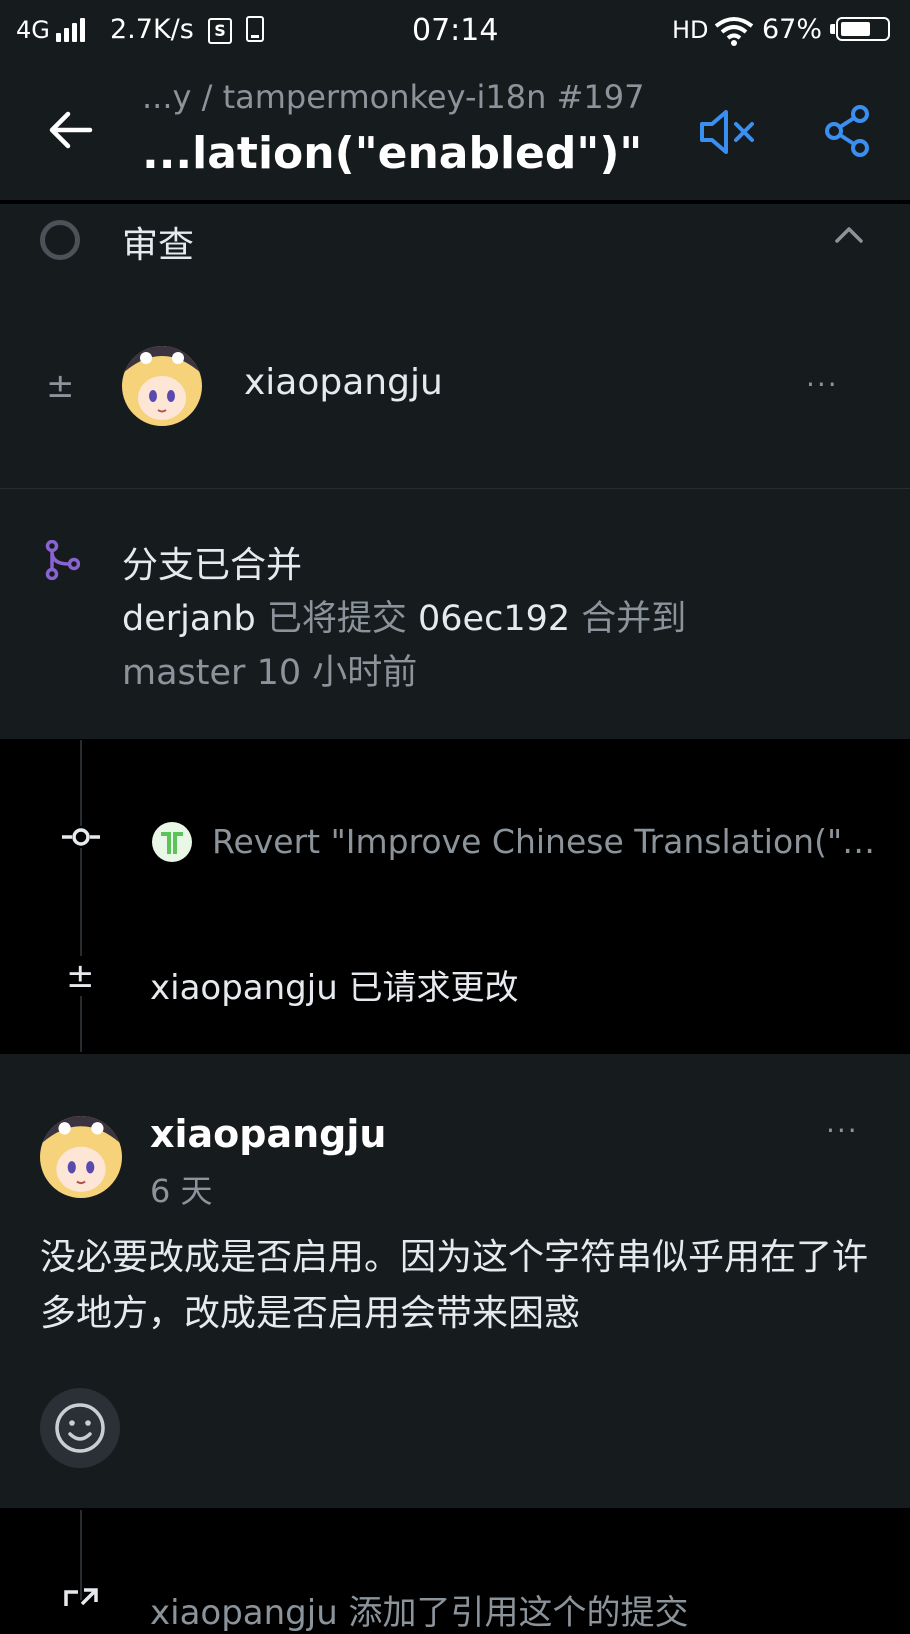  What do you see at coordinates (734, 31) in the screenshot?
I see `wifi-icon` at bounding box center [734, 31].